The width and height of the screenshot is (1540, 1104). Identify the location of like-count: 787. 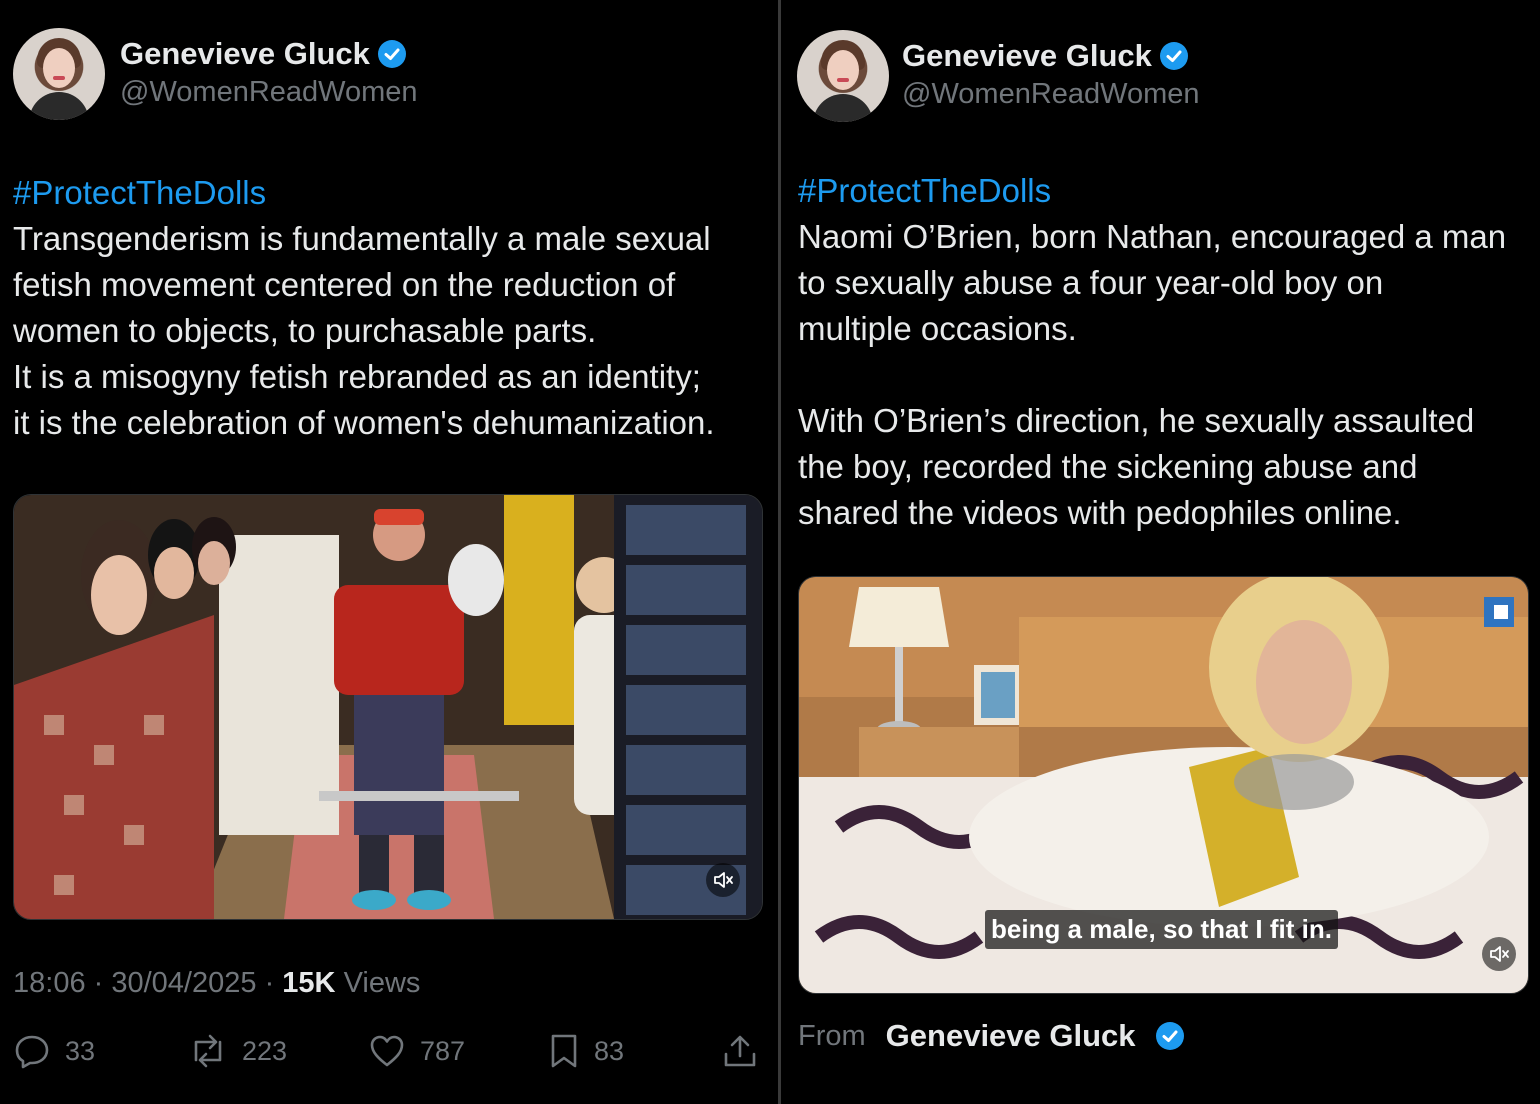
(443, 1050).